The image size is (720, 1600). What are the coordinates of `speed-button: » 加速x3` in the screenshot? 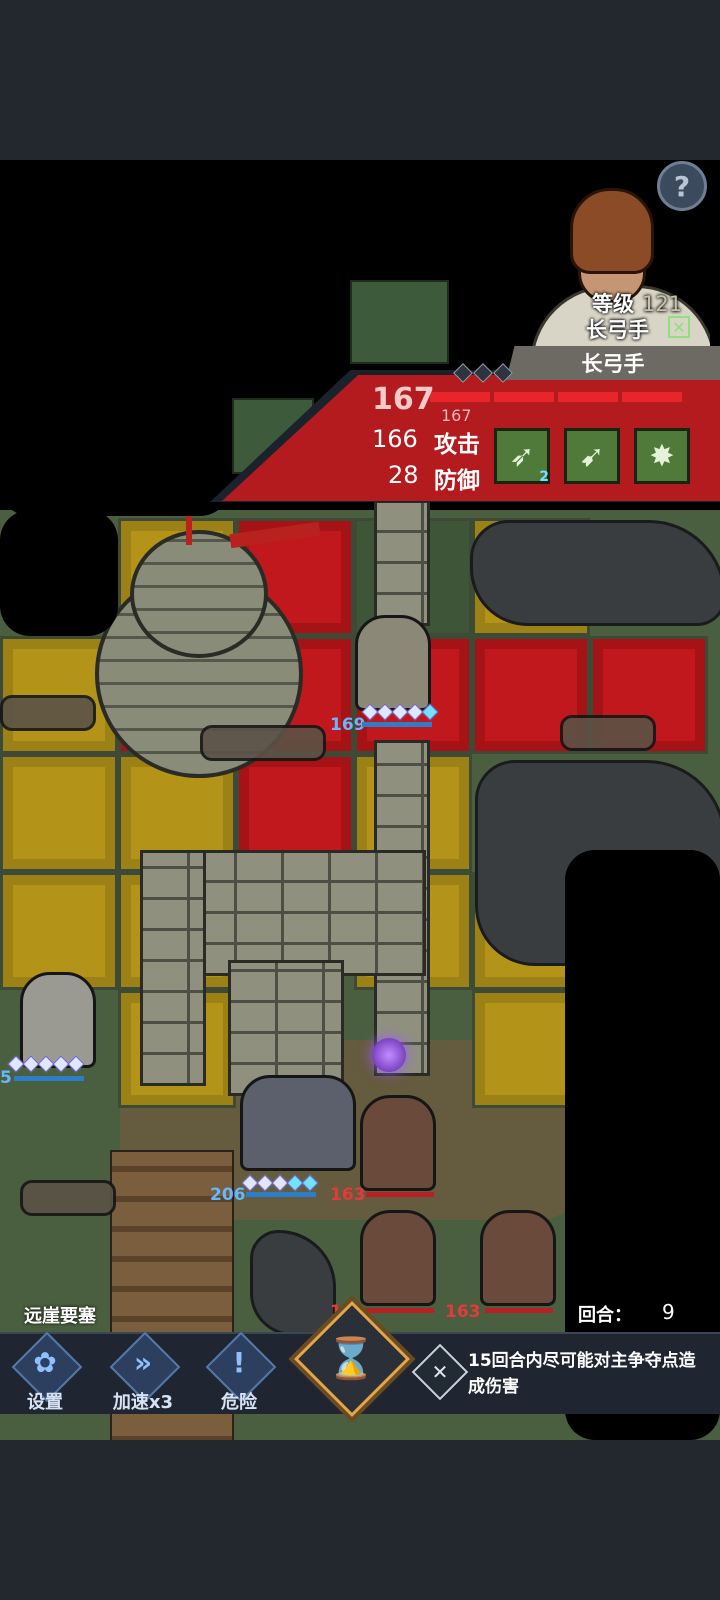 It's located at (143, 1372).